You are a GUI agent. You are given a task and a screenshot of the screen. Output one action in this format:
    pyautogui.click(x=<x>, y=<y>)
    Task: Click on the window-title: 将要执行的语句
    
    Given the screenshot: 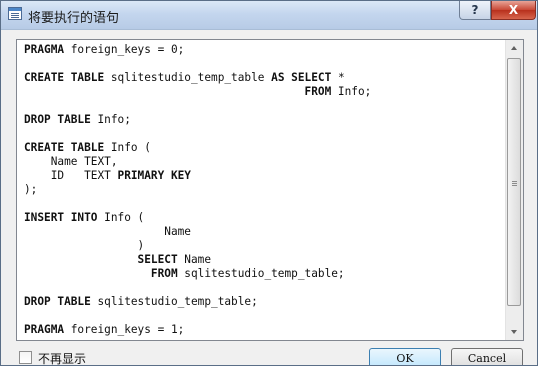 What is the action you would take?
    pyautogui.click(x=74, y=18)
    